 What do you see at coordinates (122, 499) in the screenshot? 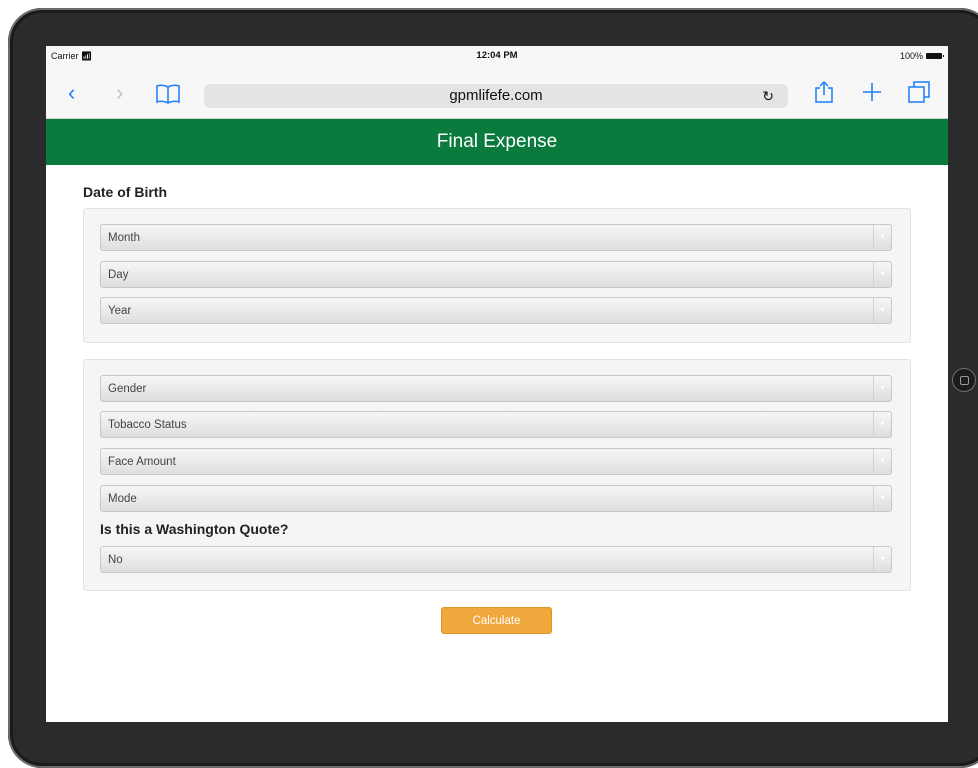
I see `mode-select-label: Mode` at bounding box center [122, 499].